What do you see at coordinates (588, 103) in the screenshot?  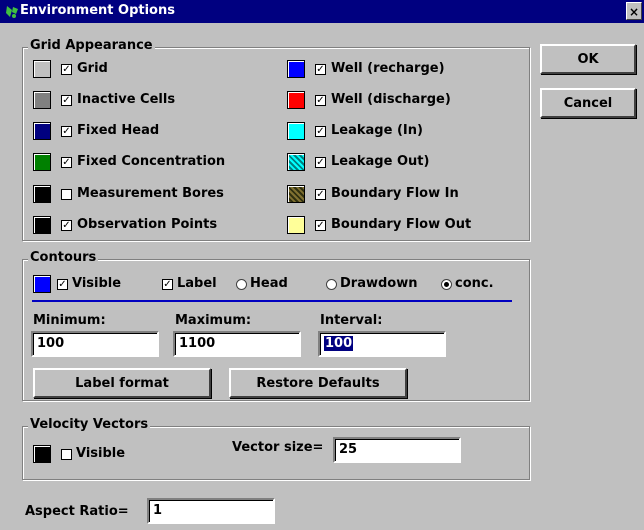 I see `cancel-button: Cancel` at bounding box center [588, 103].